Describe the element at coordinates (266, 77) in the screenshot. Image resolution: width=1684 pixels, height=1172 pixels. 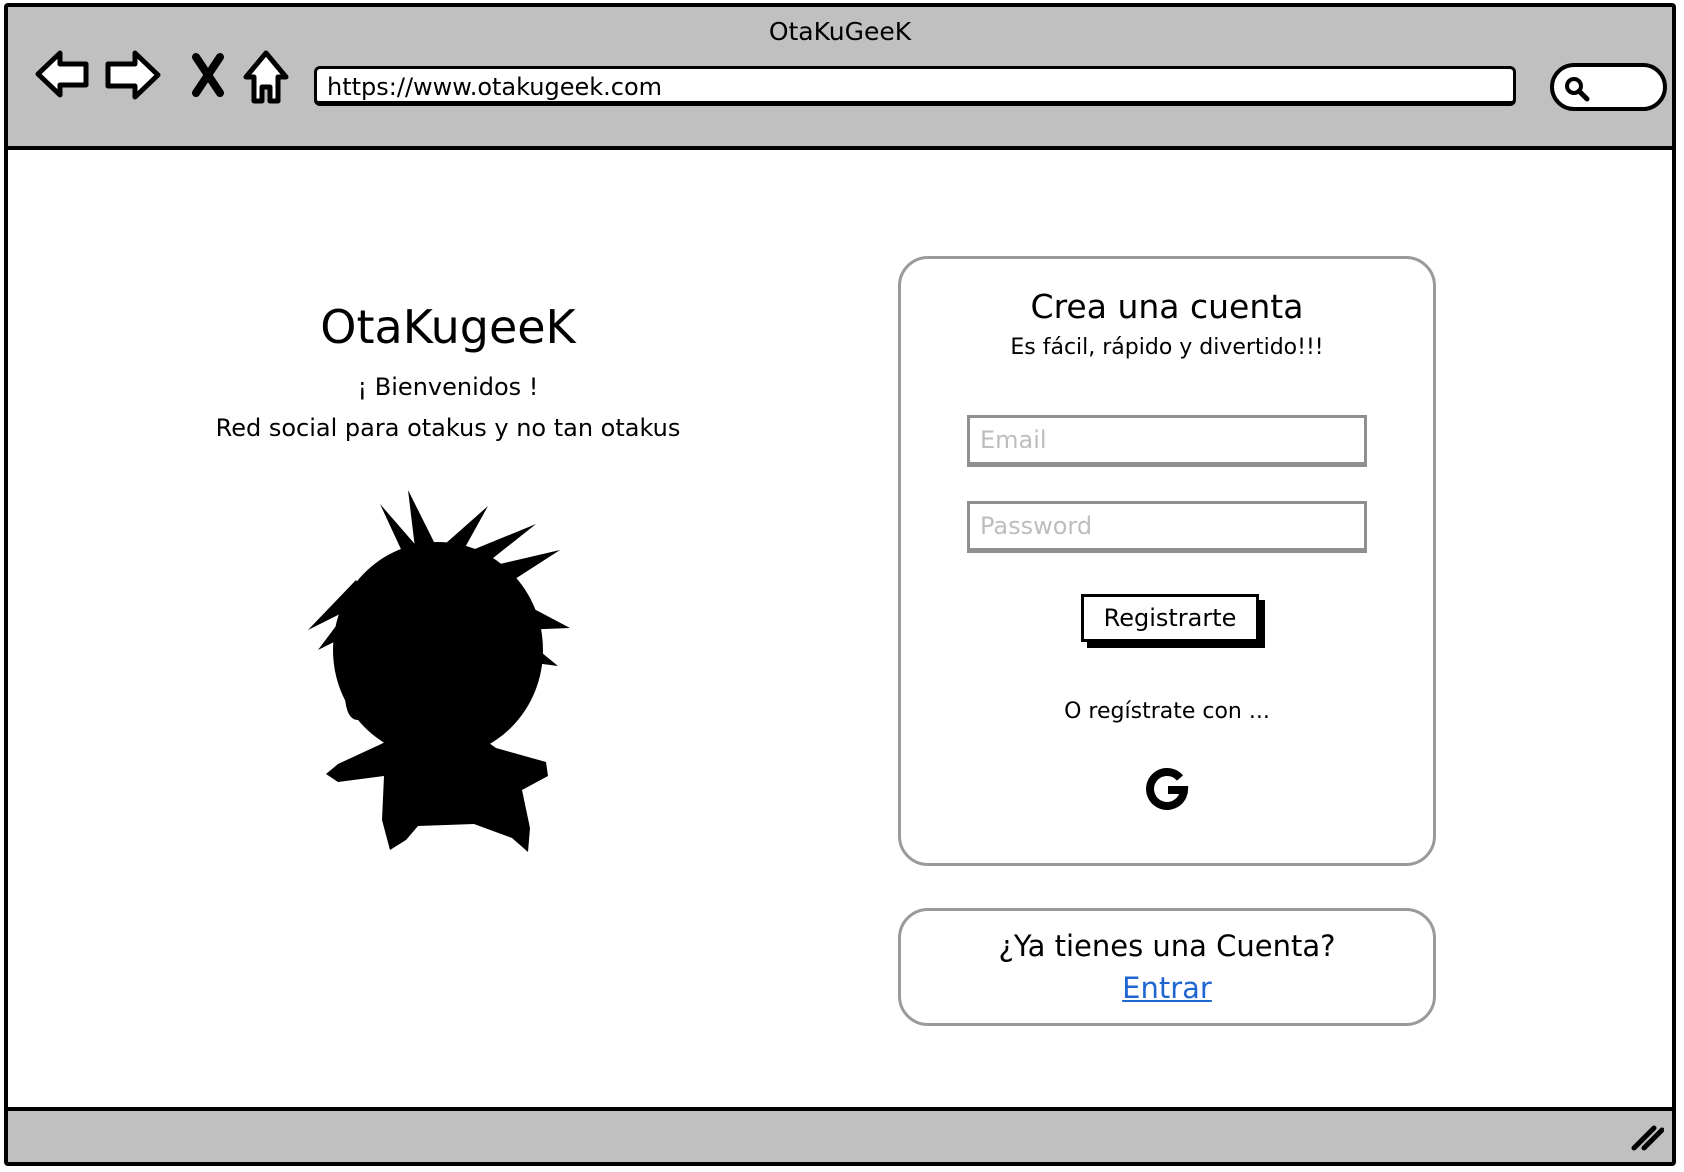
I see `home-icon` at that location.